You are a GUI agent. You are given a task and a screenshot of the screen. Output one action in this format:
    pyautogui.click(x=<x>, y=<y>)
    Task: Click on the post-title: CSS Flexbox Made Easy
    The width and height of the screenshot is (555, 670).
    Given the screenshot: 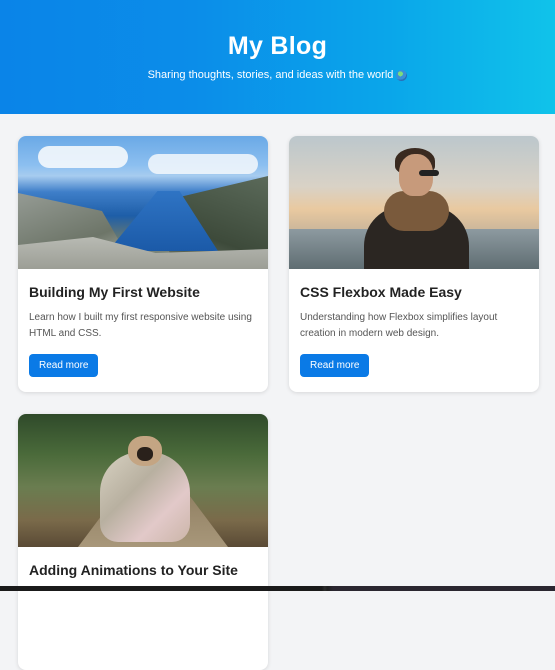 What is the action you would take?
    pyautogui.click(x=381, y=292)
    